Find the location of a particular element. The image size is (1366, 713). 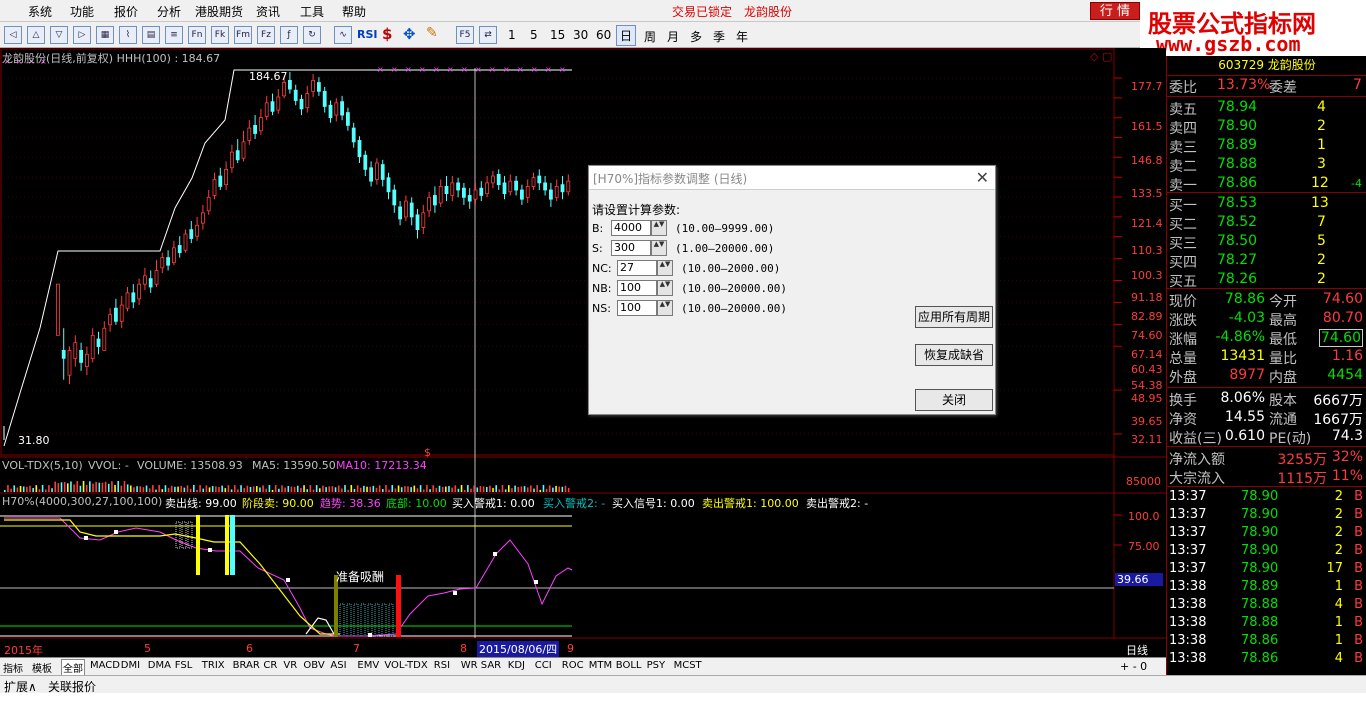

indicator-tab: SAR is located at coordinates (491, 665).